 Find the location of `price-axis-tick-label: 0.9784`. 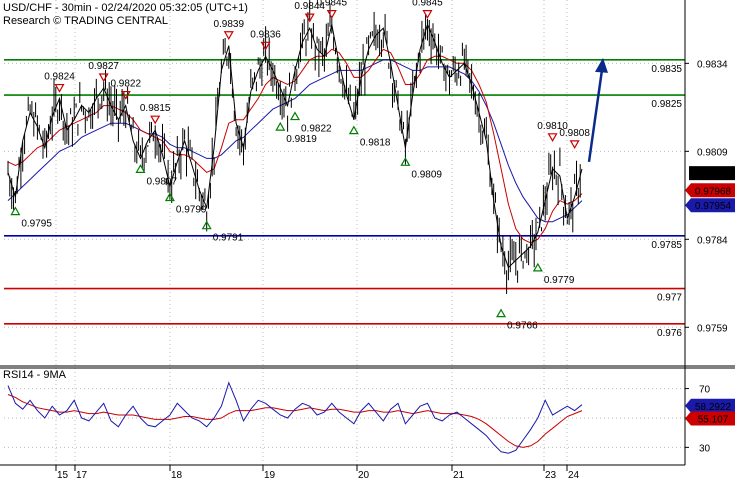

price-axis-tick-label: 0.9784 is located at coordinates (712, 240).